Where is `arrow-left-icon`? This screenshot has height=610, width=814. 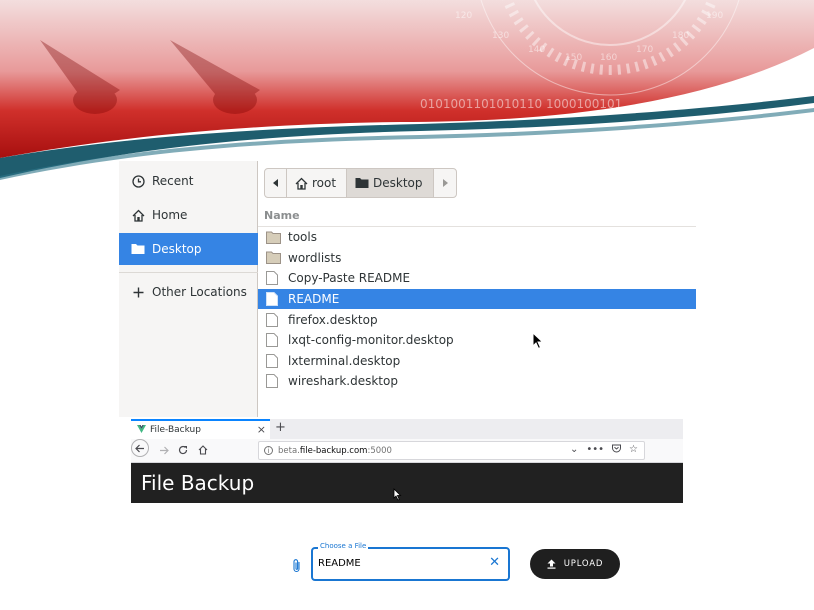 arrow-left-icon is located at coordinates (139, 448).